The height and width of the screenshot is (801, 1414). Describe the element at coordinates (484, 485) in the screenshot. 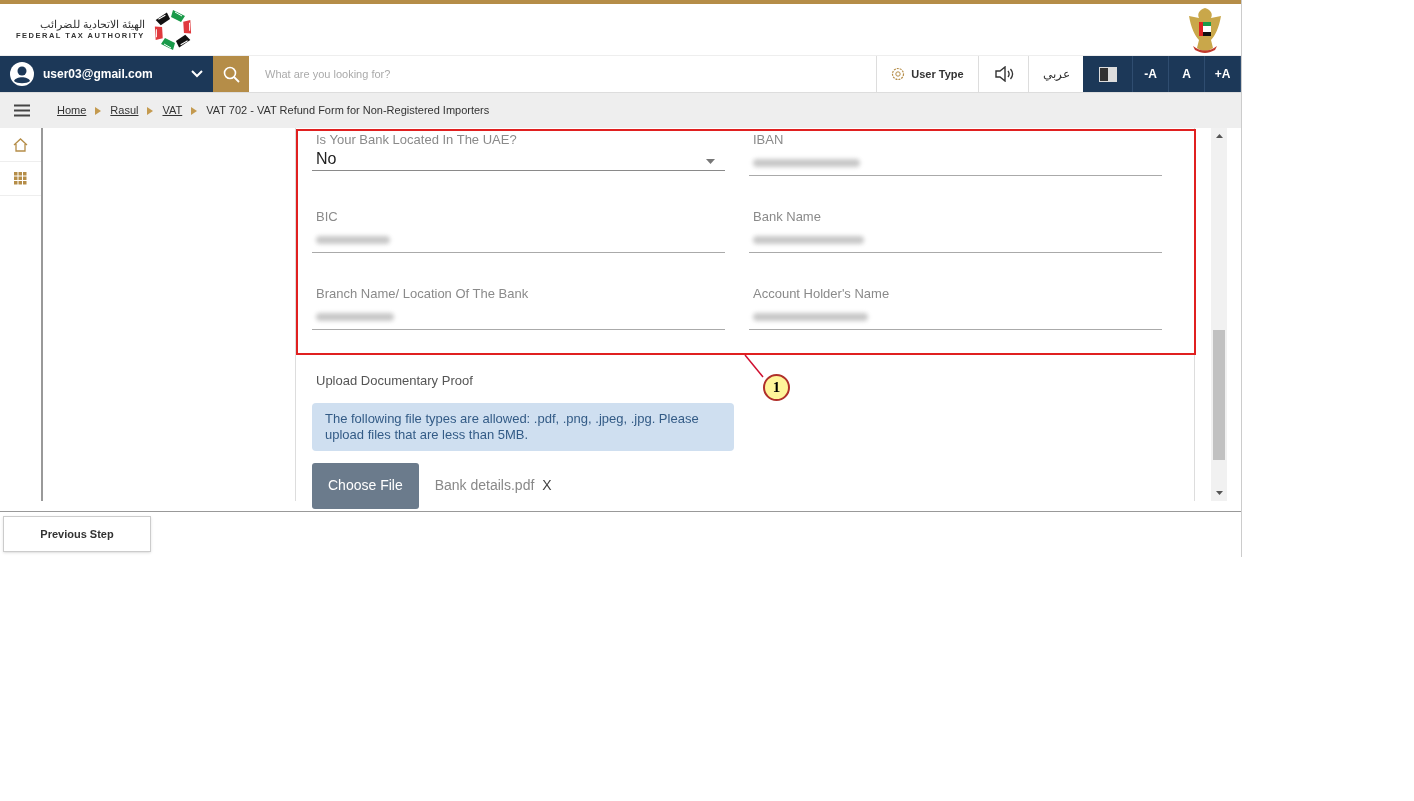

I see `file-name: Bank details.pdf` at that location.